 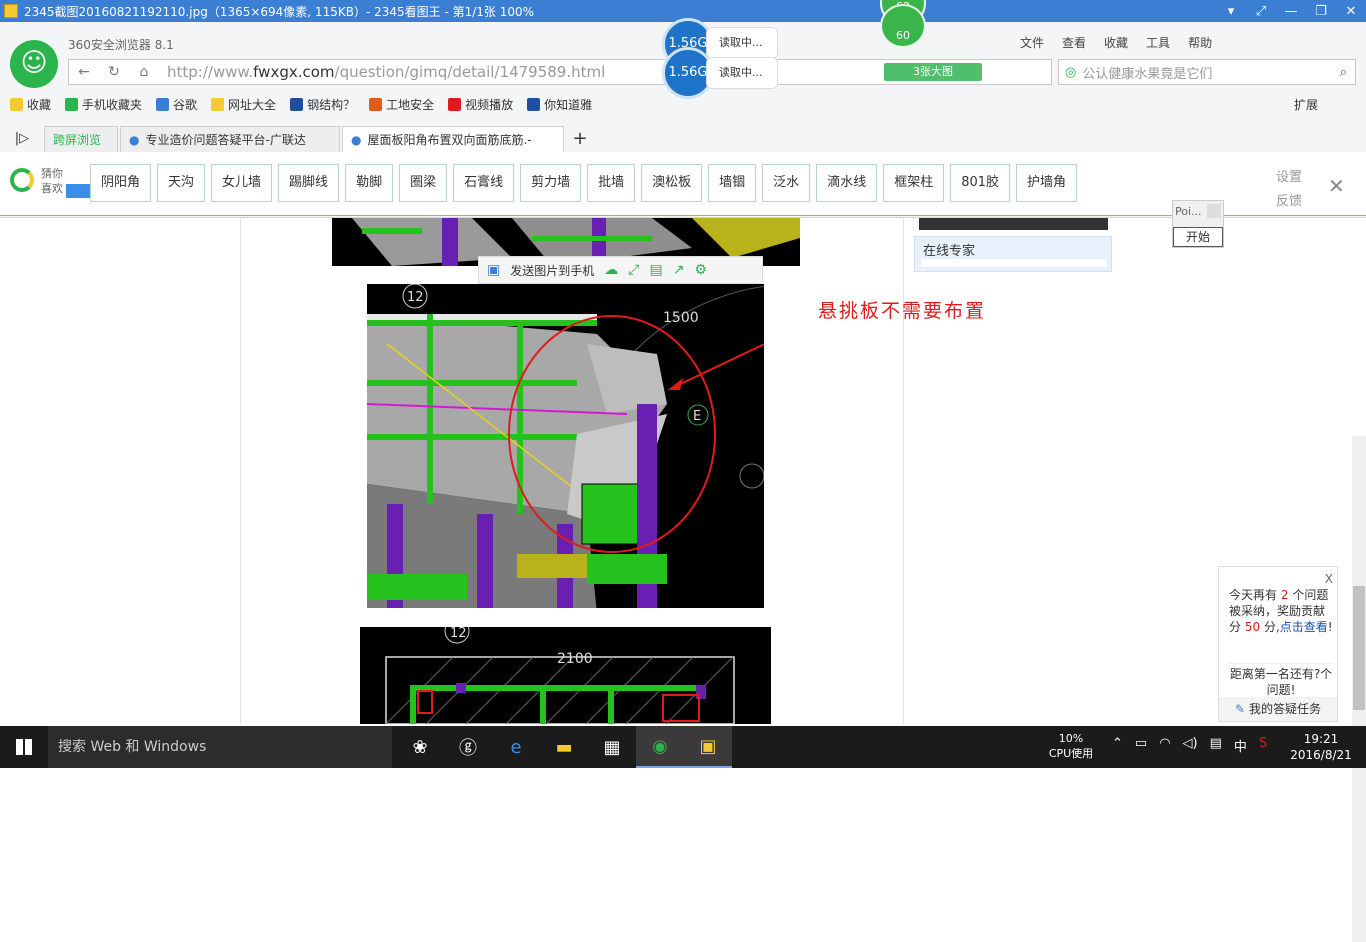 I want to click on poi-start-button: 开始, so click(x=1198, y=237).